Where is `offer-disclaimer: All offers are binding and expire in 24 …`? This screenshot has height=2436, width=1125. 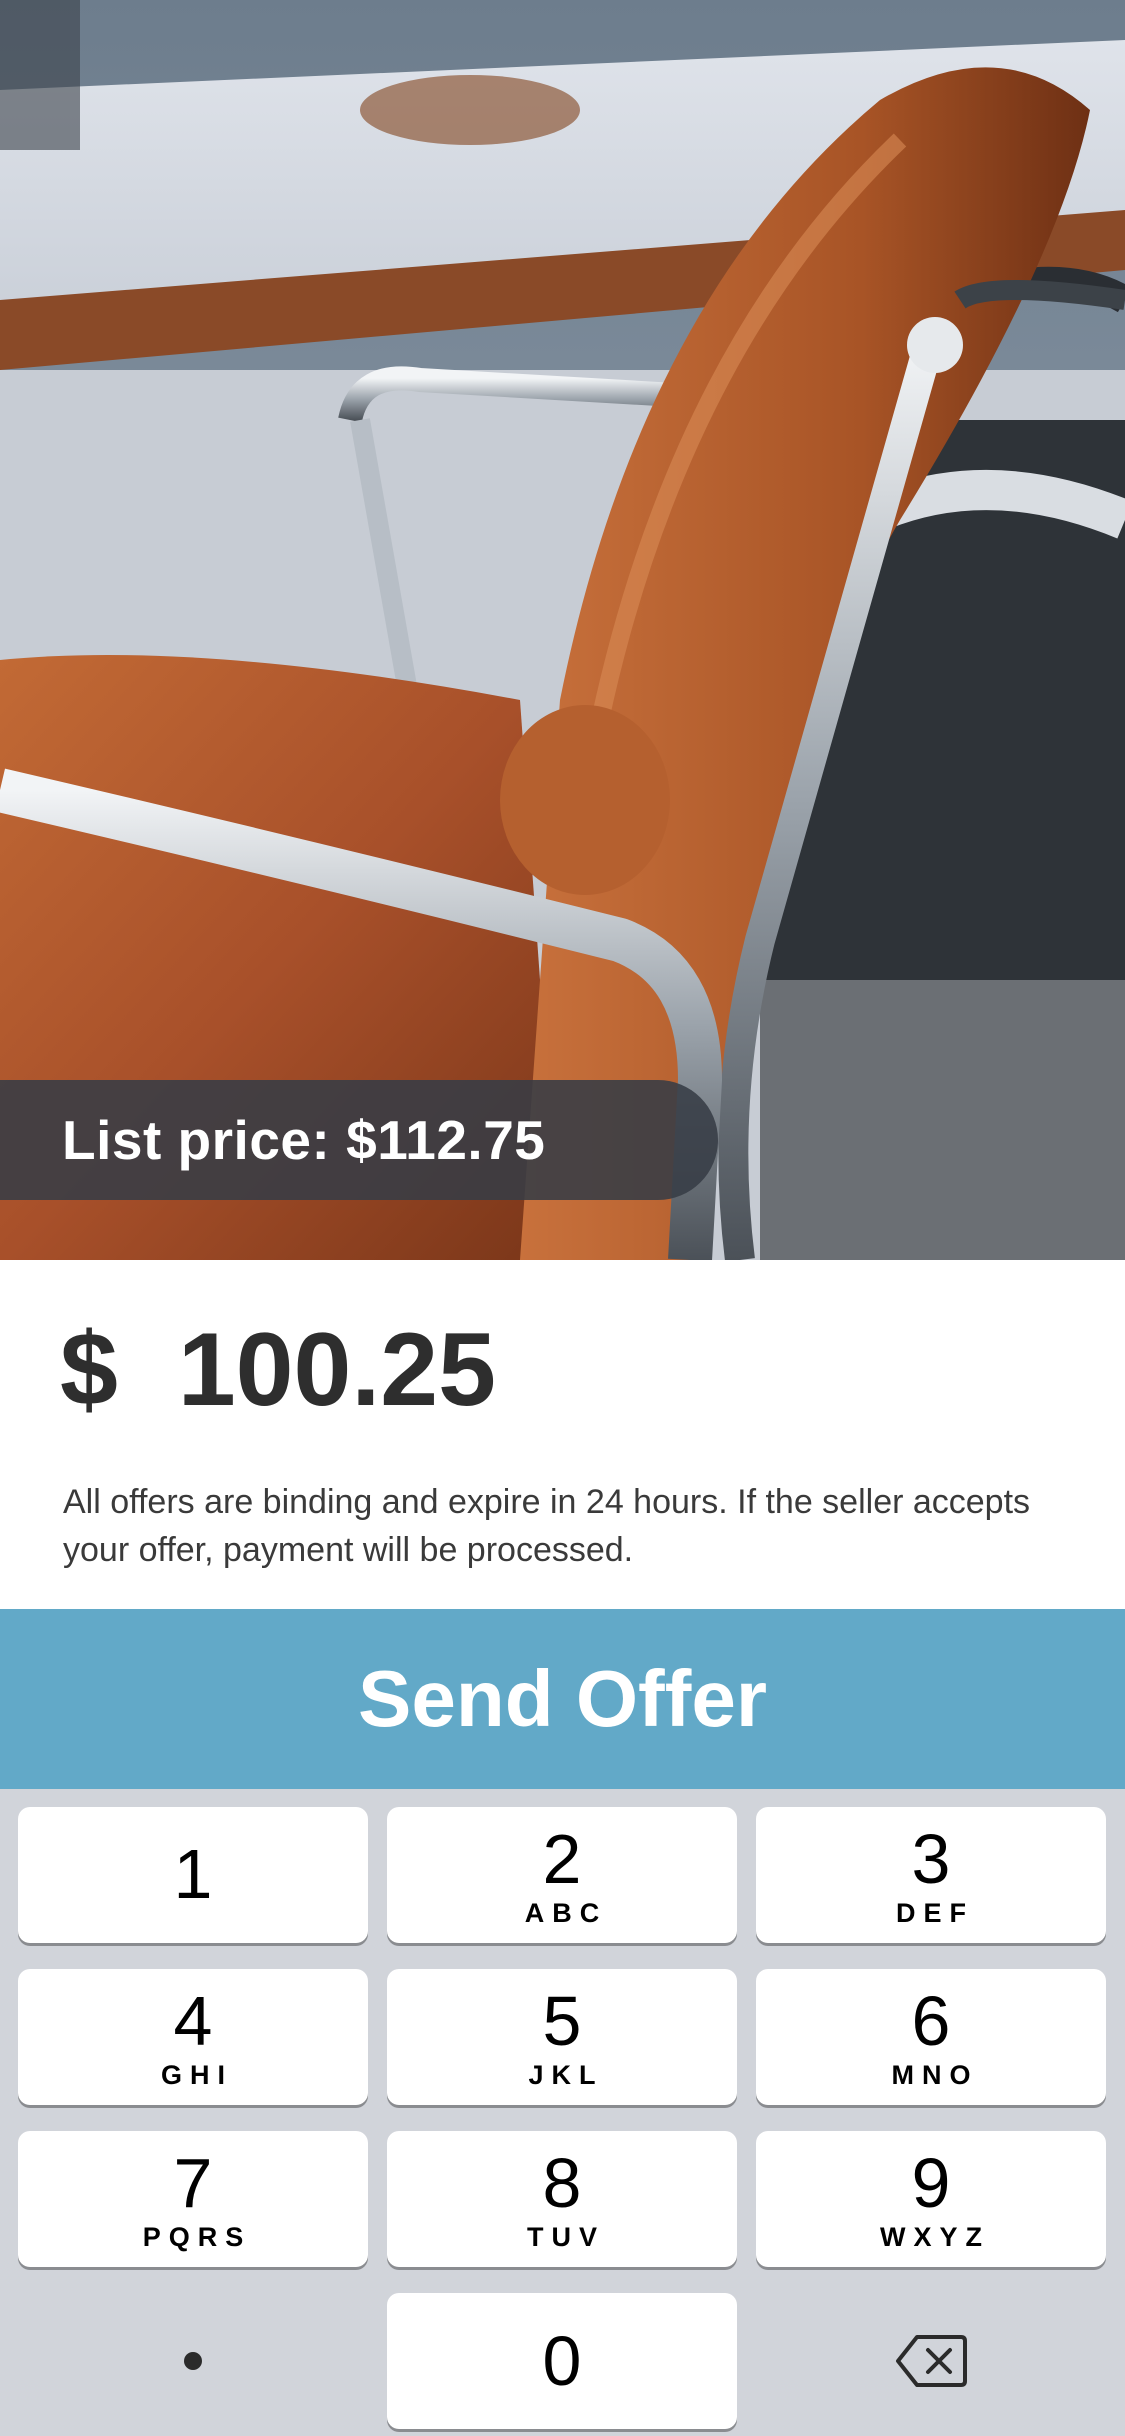 offer-disclaimer: All offers are binding and expire in 24 … is located at coordinates (547, 1526).